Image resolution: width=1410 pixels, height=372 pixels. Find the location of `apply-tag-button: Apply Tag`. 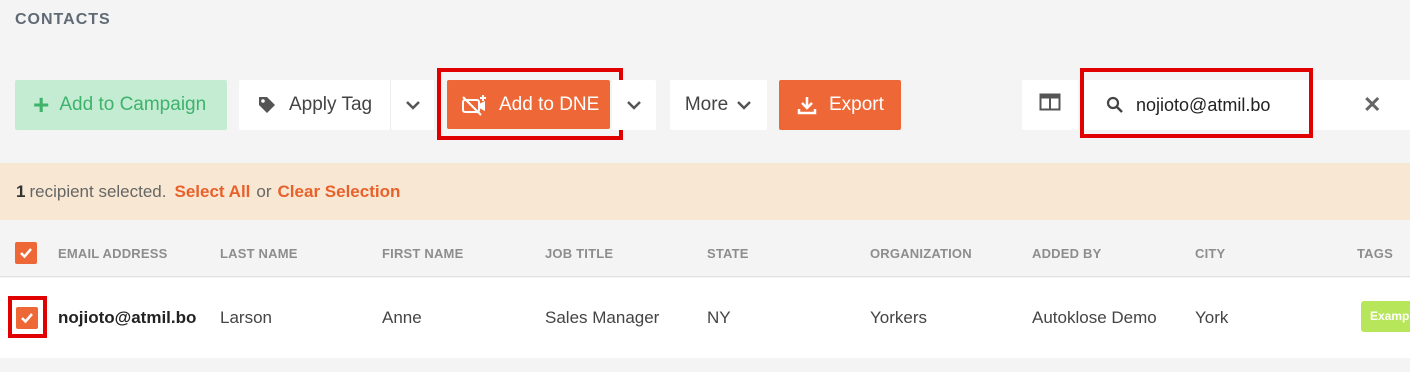

apply-tag-button: Apply Tag is located at coordinates (314, 105).